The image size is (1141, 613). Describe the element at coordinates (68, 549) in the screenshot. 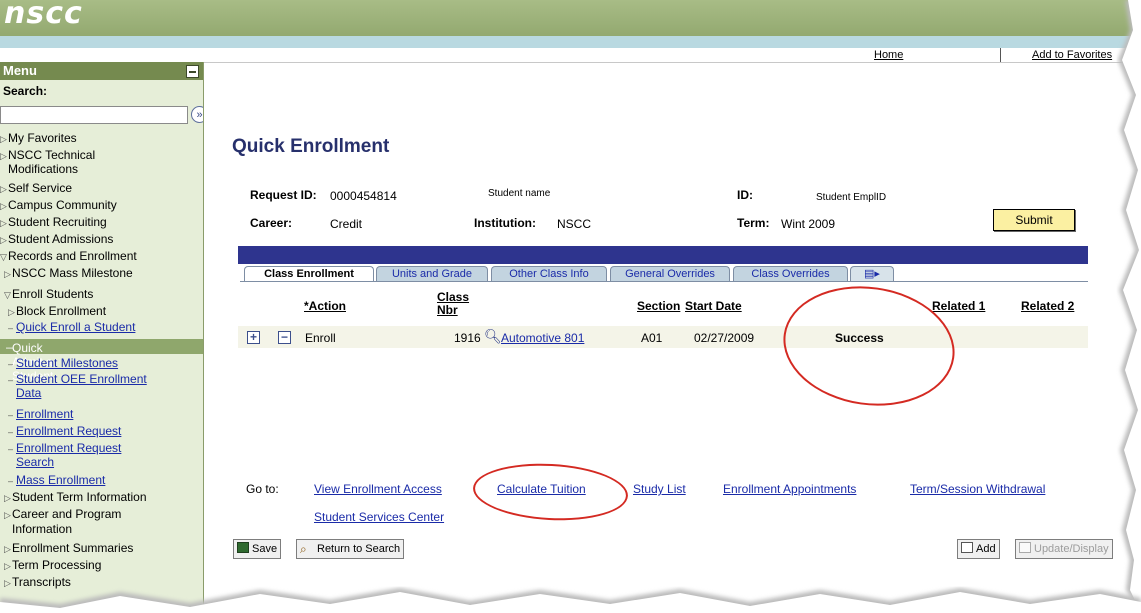

I see `menu-item-enrollment-summaries: ▷Enrollment Summaries` at that location.